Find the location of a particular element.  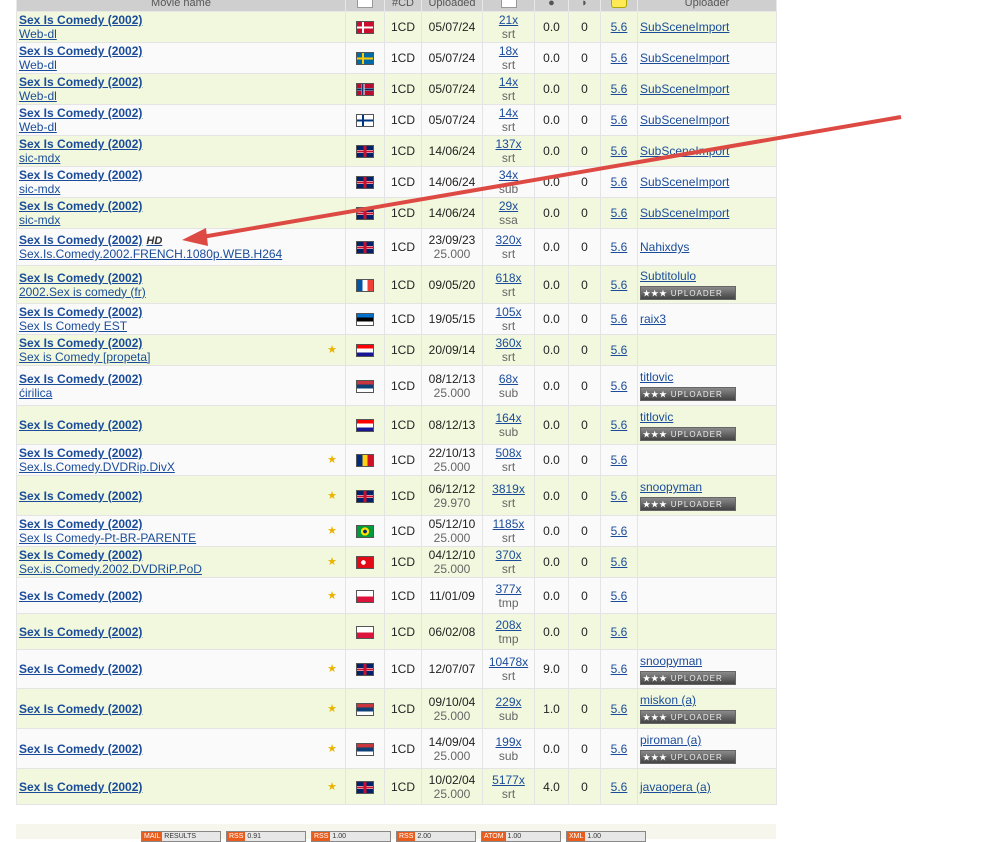

download-count-link: 21x is located at coordinates (508, 20).